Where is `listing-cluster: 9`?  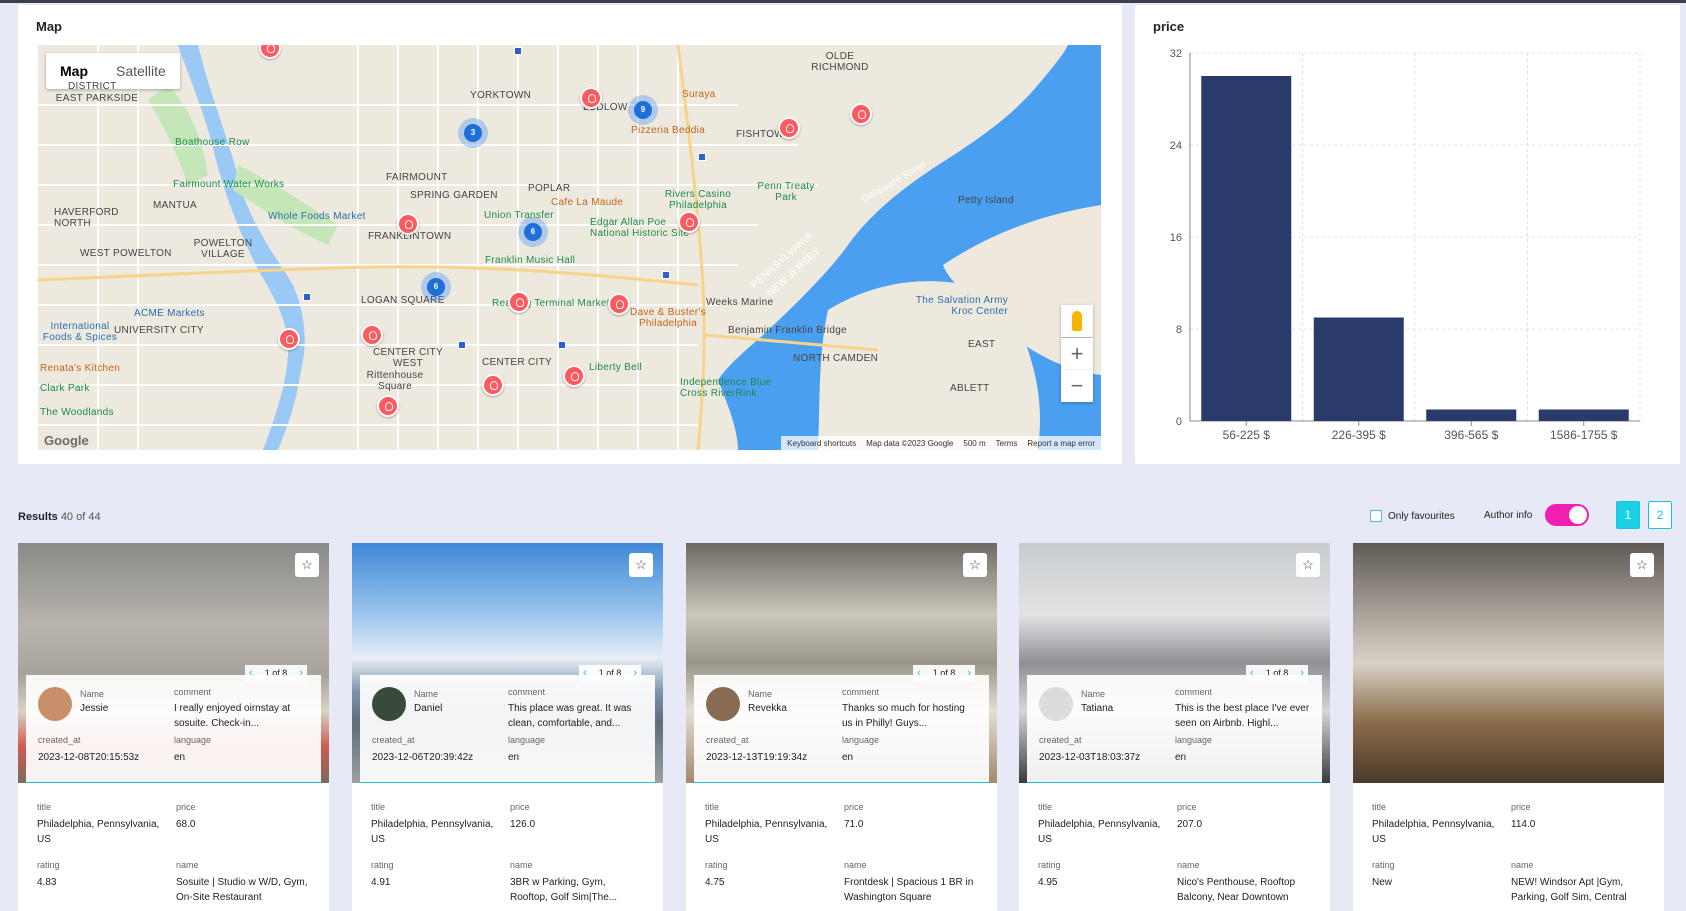
listing-cluster: 9 is located at coordinates (643, 110).